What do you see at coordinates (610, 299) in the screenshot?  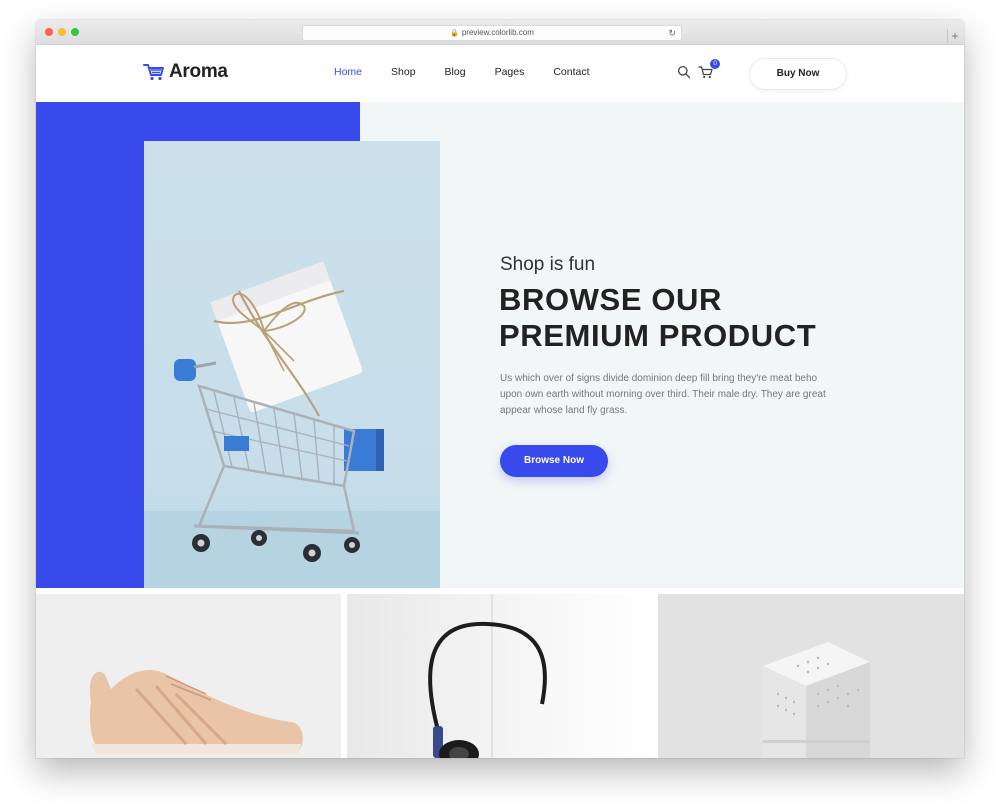 I see `hero-title-line-1: BROWSE OUR` at bounding box center [610, 299].